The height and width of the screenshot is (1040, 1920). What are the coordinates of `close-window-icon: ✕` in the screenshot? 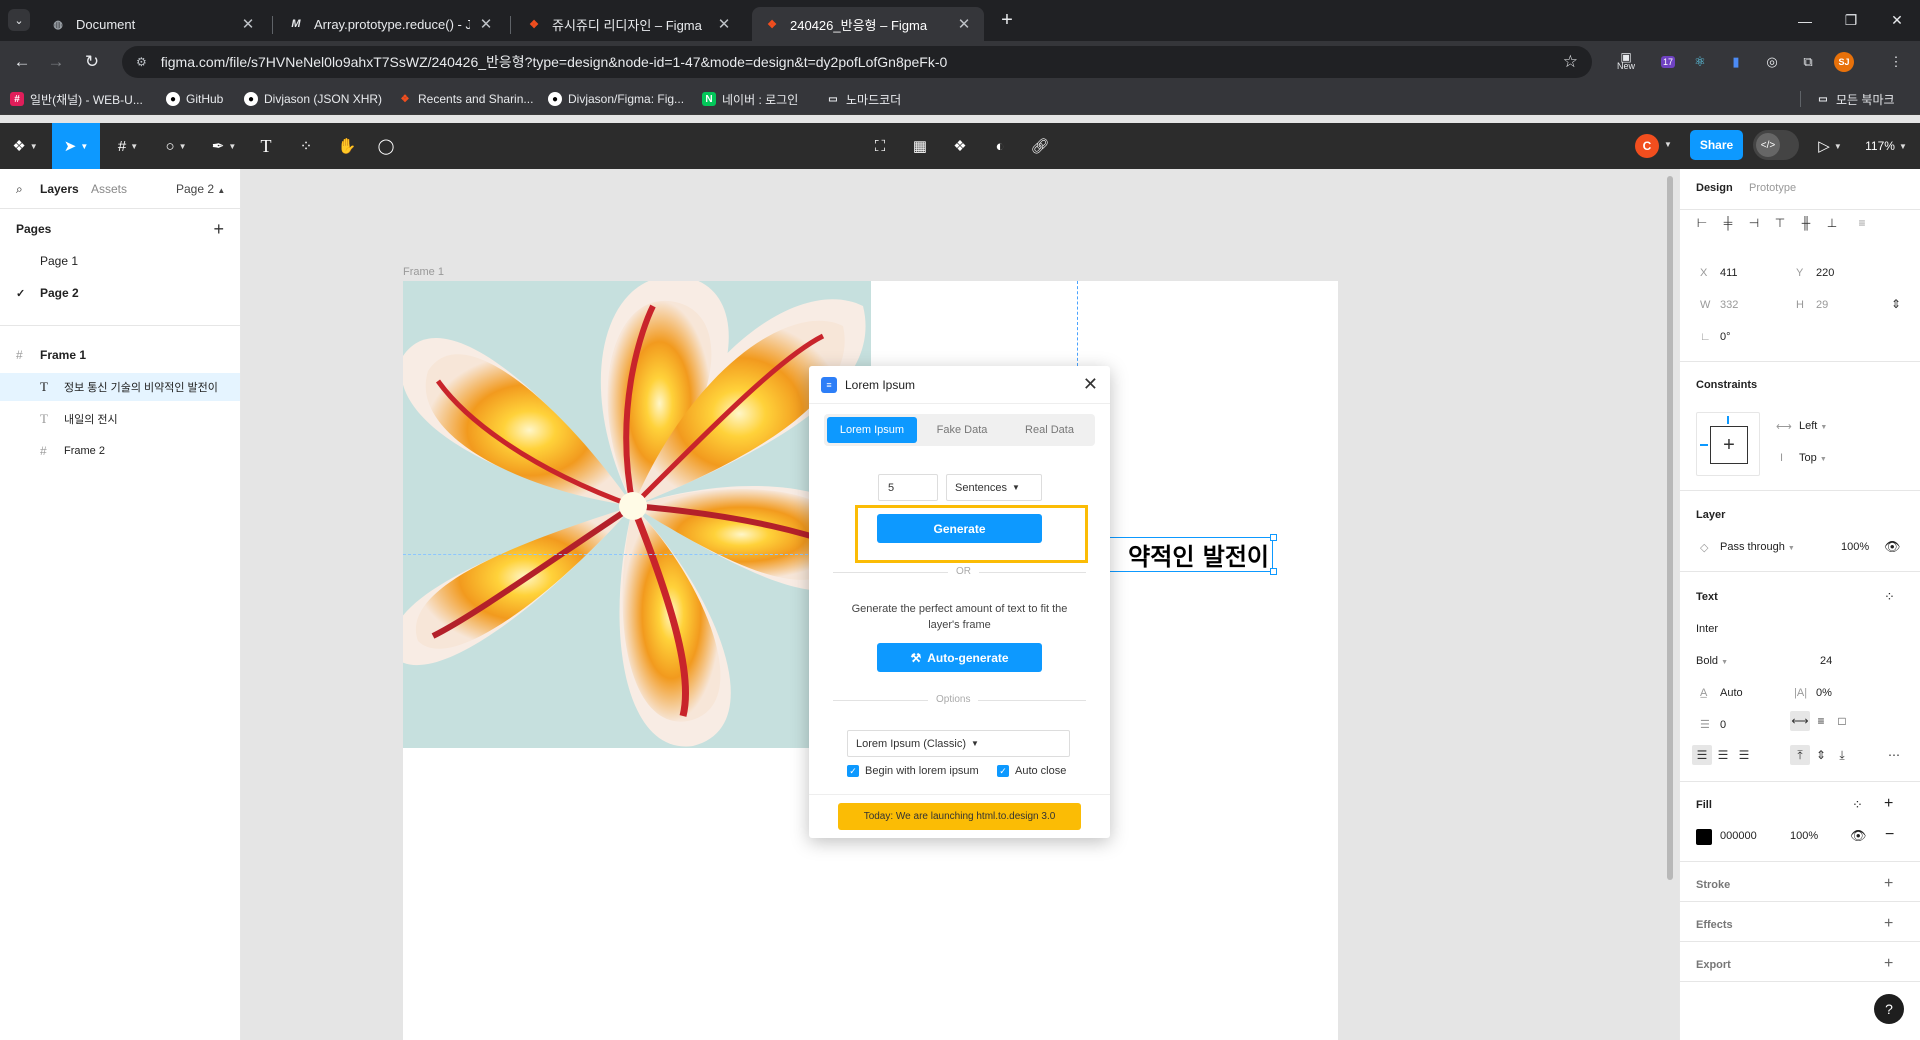 It's located at (1897, 20).